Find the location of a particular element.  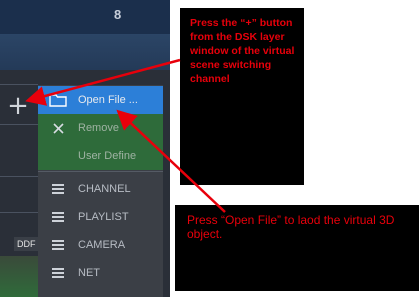

arrow-to-plus-button is located at coordinates (103, 82).